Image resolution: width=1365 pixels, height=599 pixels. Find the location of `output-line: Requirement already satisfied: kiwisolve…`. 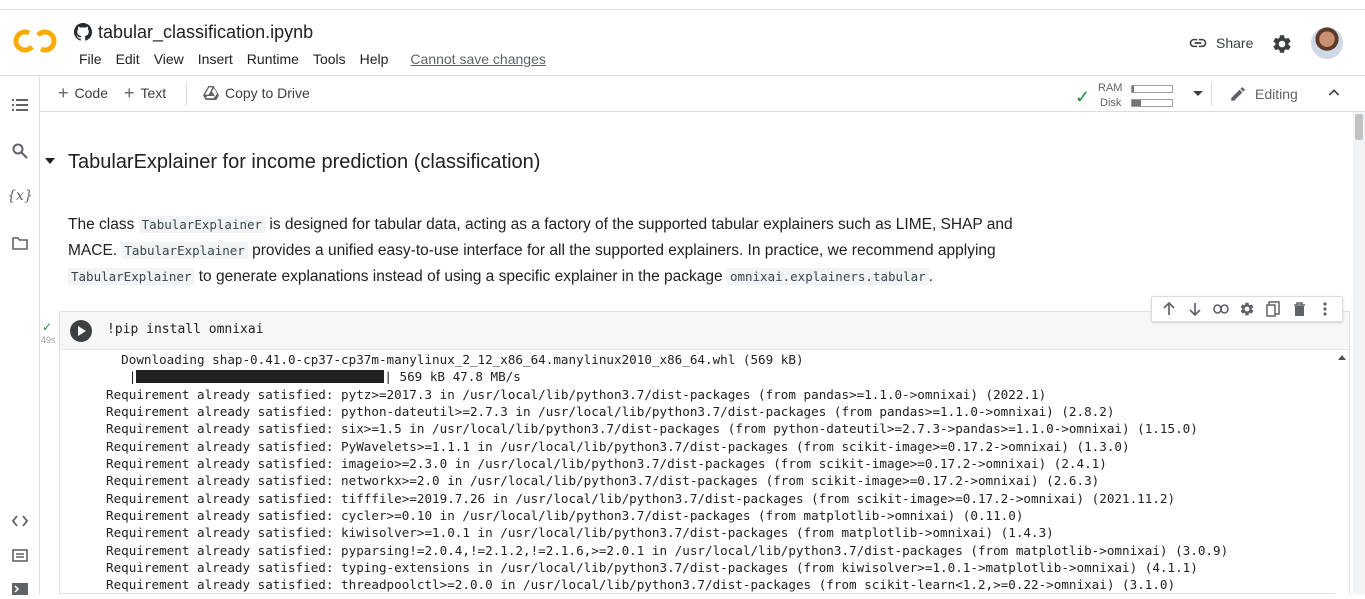

output-line: Requirement already satisfied: kiwisolve… is located at coordinates (580, 533).